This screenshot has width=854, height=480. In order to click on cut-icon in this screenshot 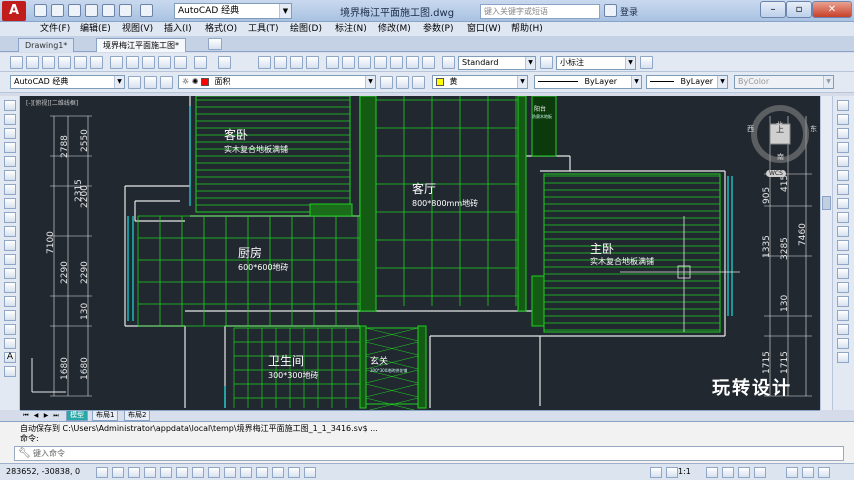, I will do `click(116, 62)`.